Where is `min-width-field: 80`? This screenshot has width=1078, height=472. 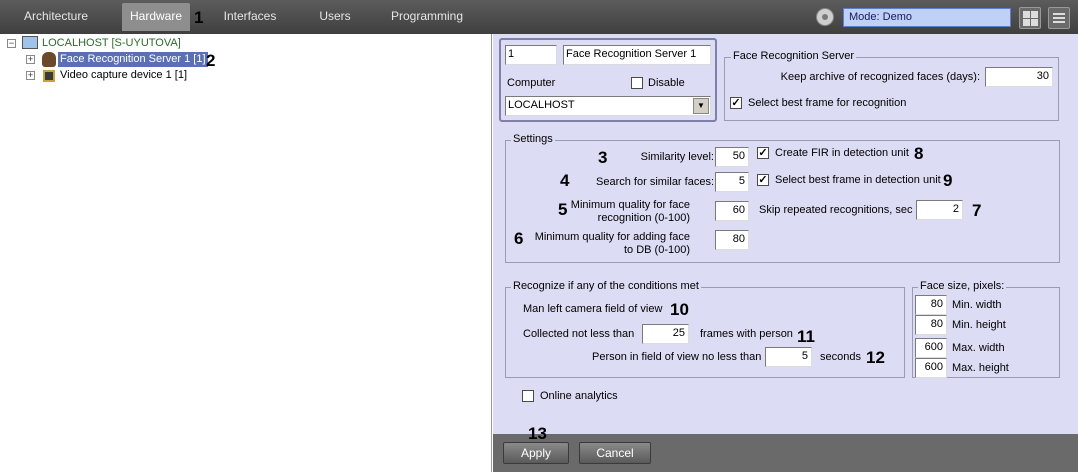 min-width-field: 80 is located at coordinates (931, 305).